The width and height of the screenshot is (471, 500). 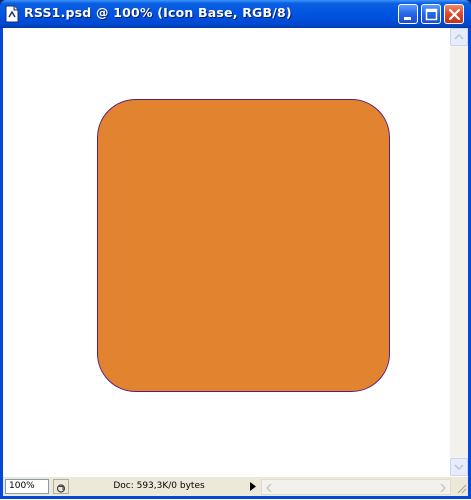 I want to click on arrow-left-icon, so click(x=268, y=488).